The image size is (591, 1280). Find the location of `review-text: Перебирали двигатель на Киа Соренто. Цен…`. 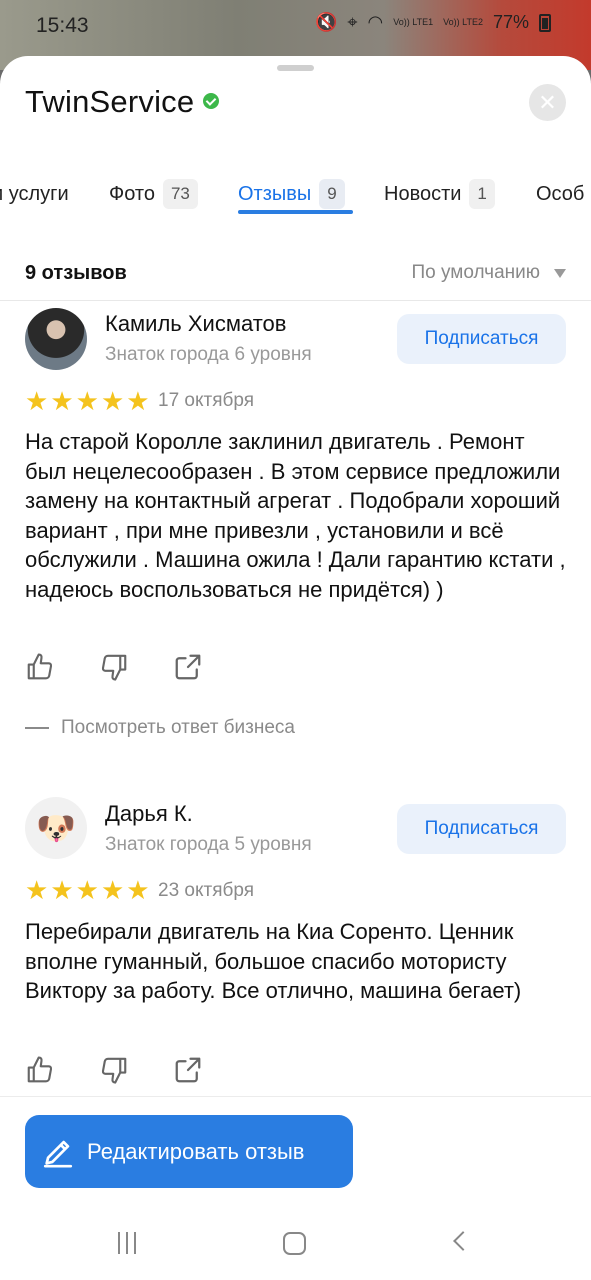

review-text: Перебирали двигатель на Киа Соренто. Цен… is located at coordinates (273, 961).